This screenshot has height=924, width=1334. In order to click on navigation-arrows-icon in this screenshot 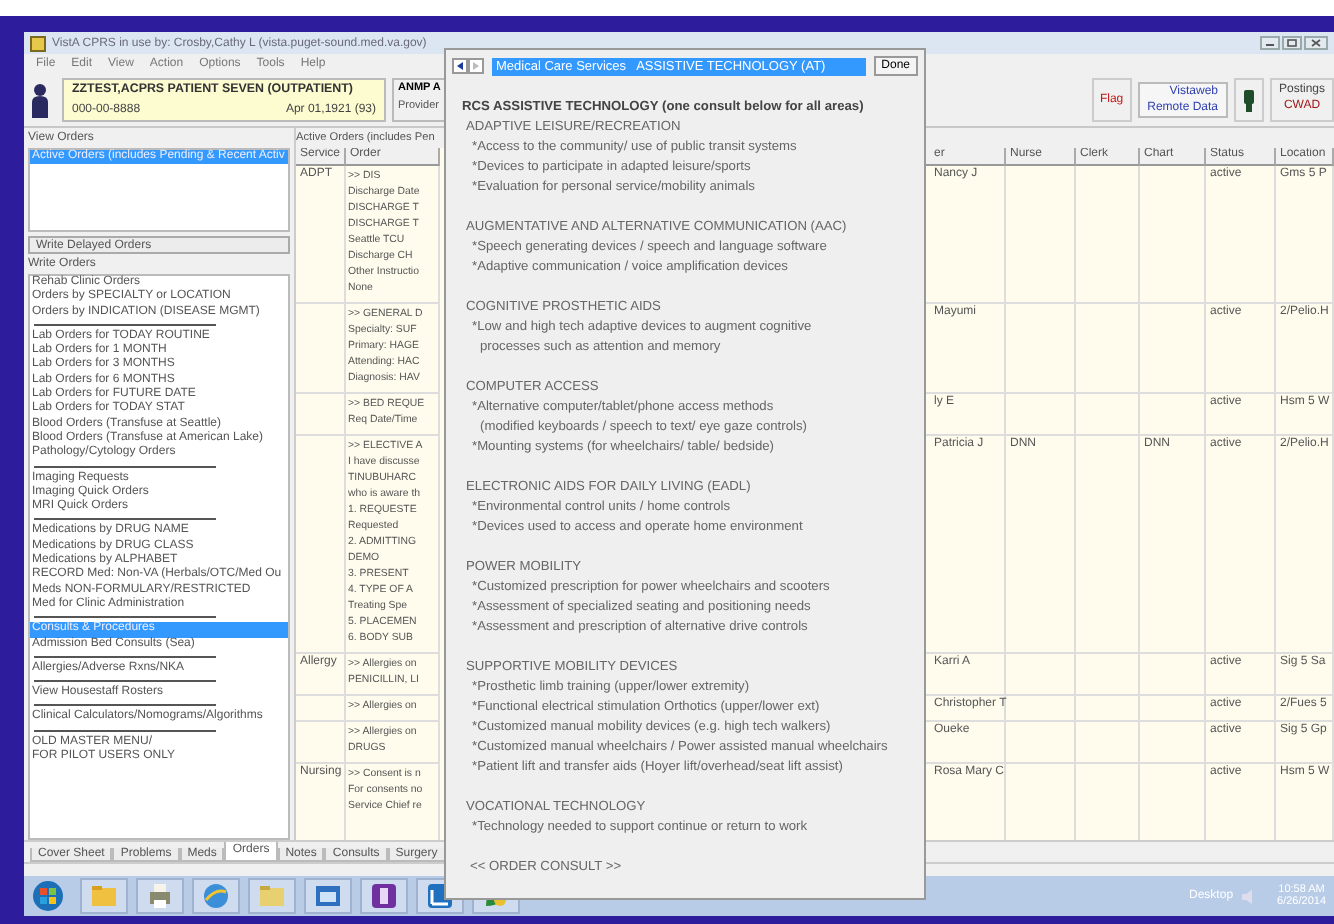, I will do `click(468, 66)`.